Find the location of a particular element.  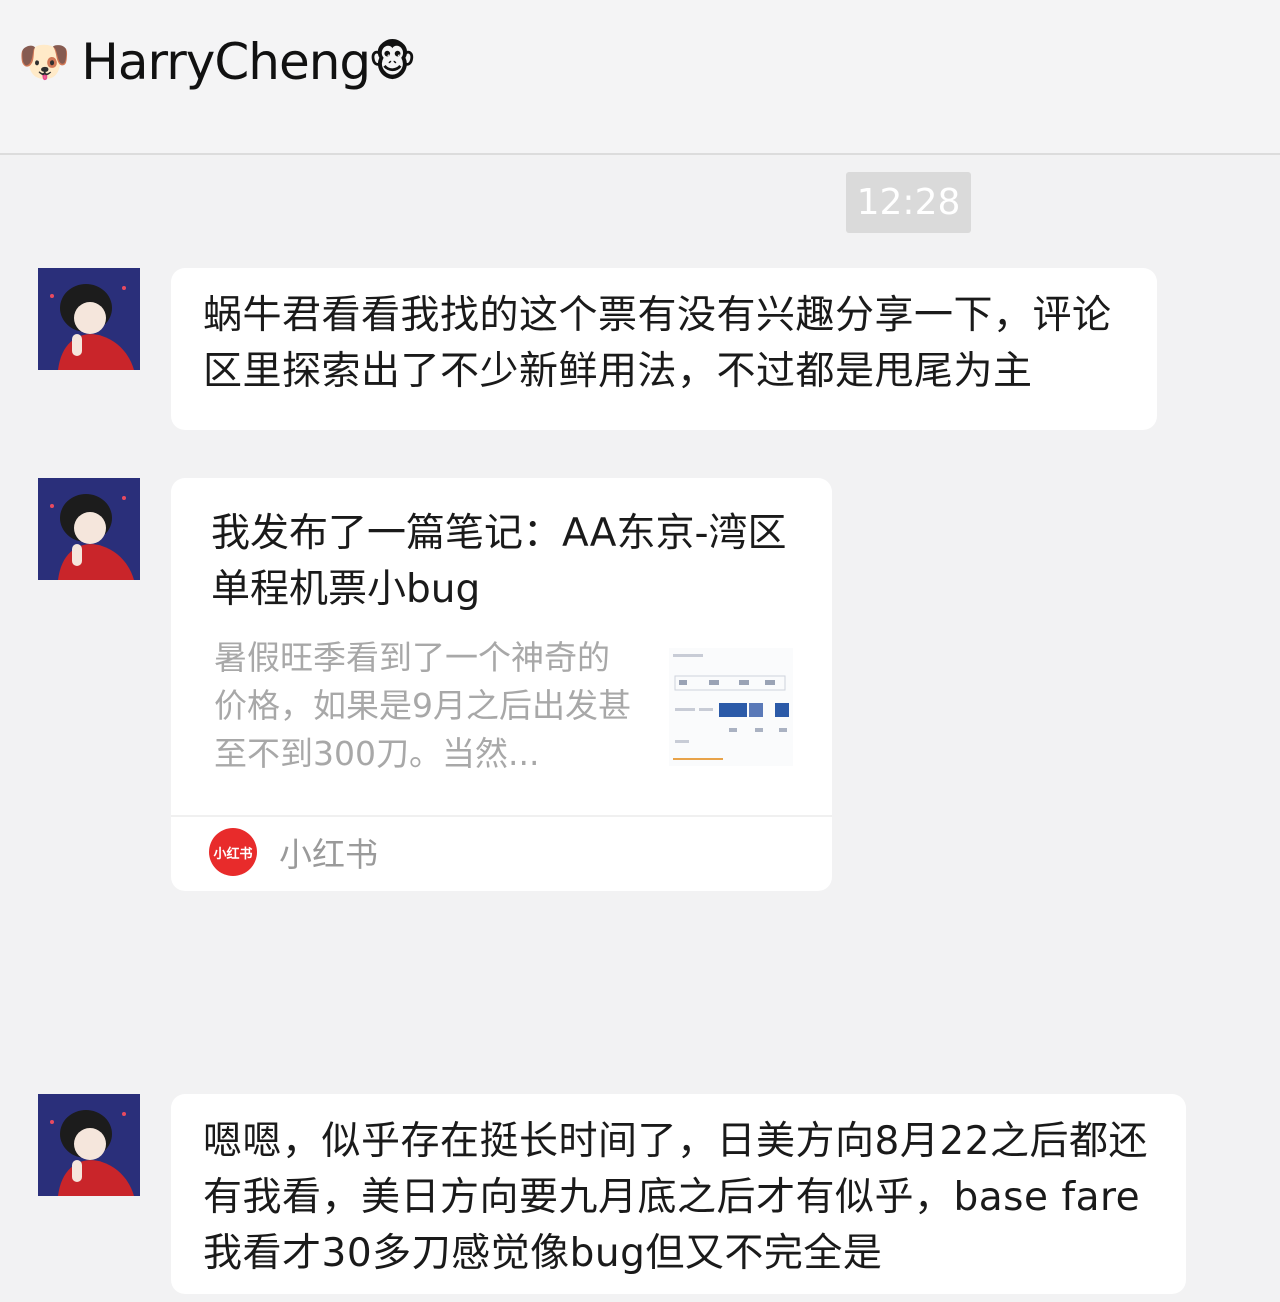

card-source-label: 小红书 is located at coordinates (328, 854).